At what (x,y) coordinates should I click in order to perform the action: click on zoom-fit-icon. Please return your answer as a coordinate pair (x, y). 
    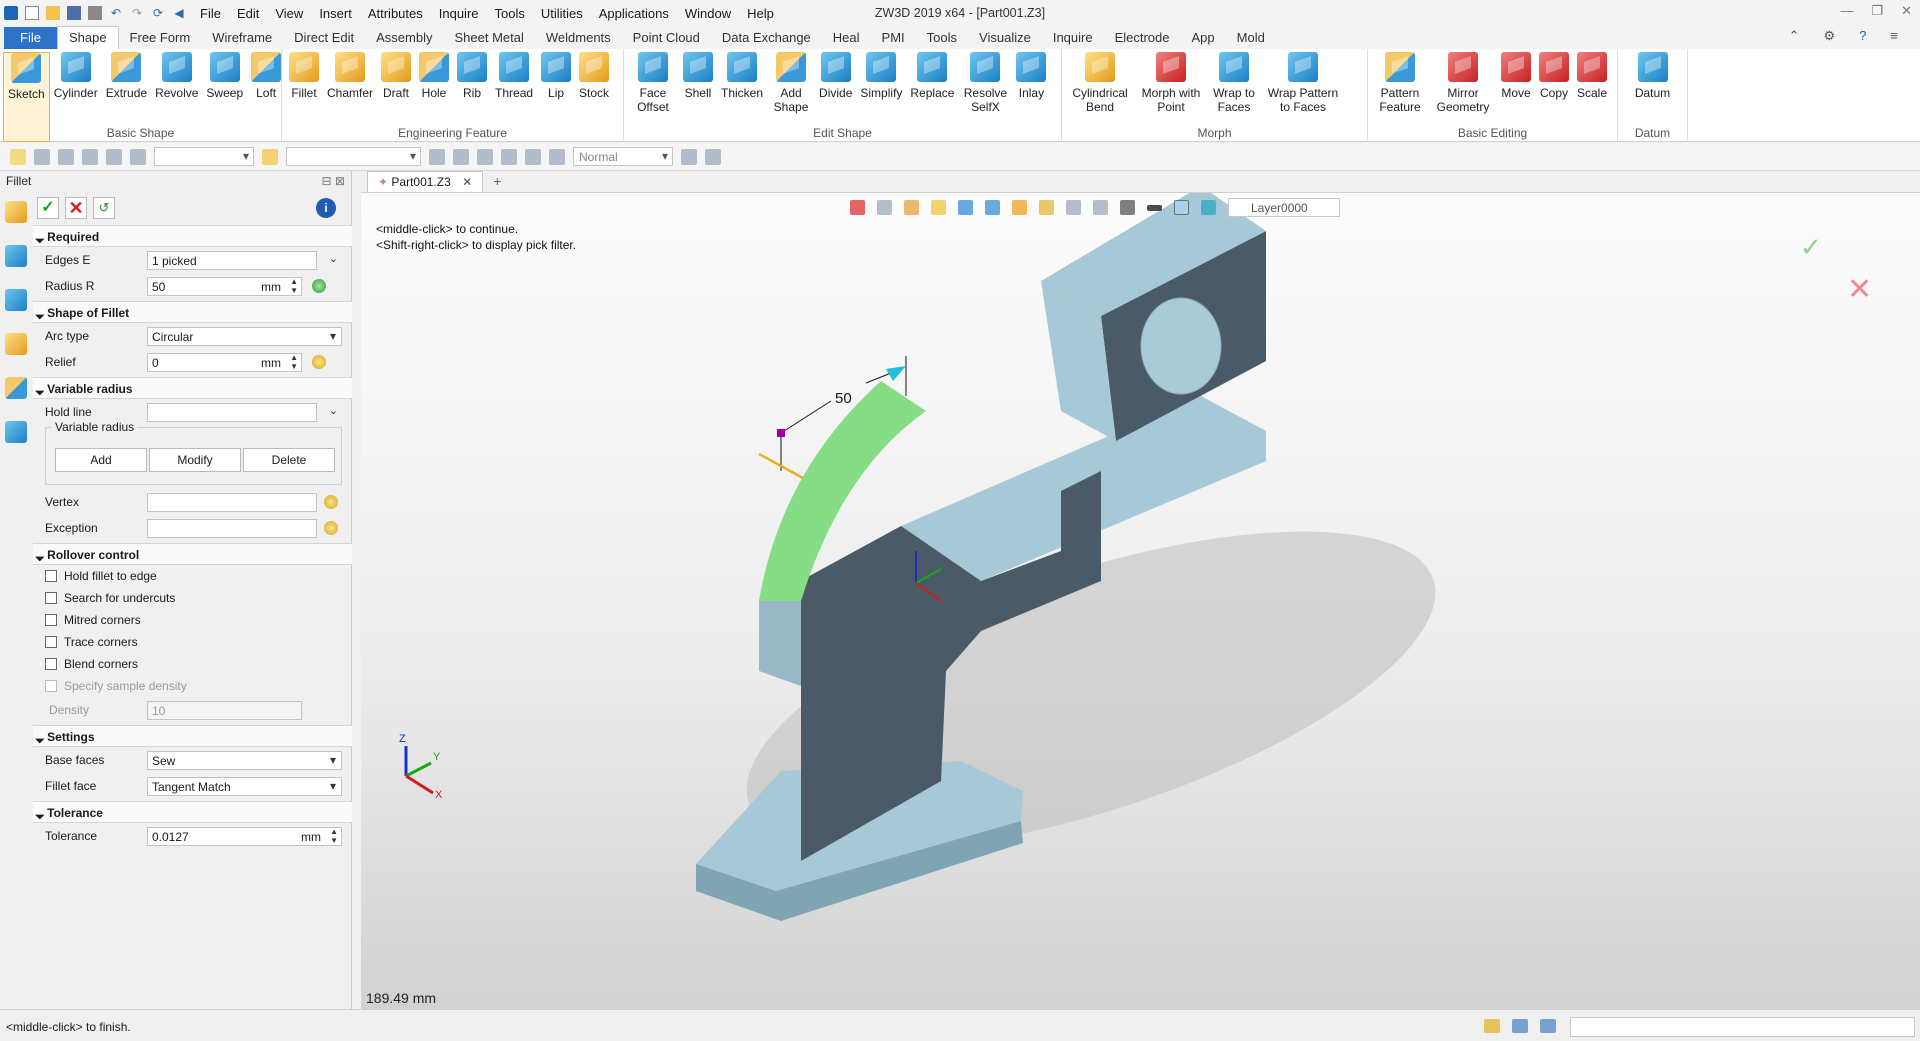
    Looking at the image, I should click on (1046, 207).